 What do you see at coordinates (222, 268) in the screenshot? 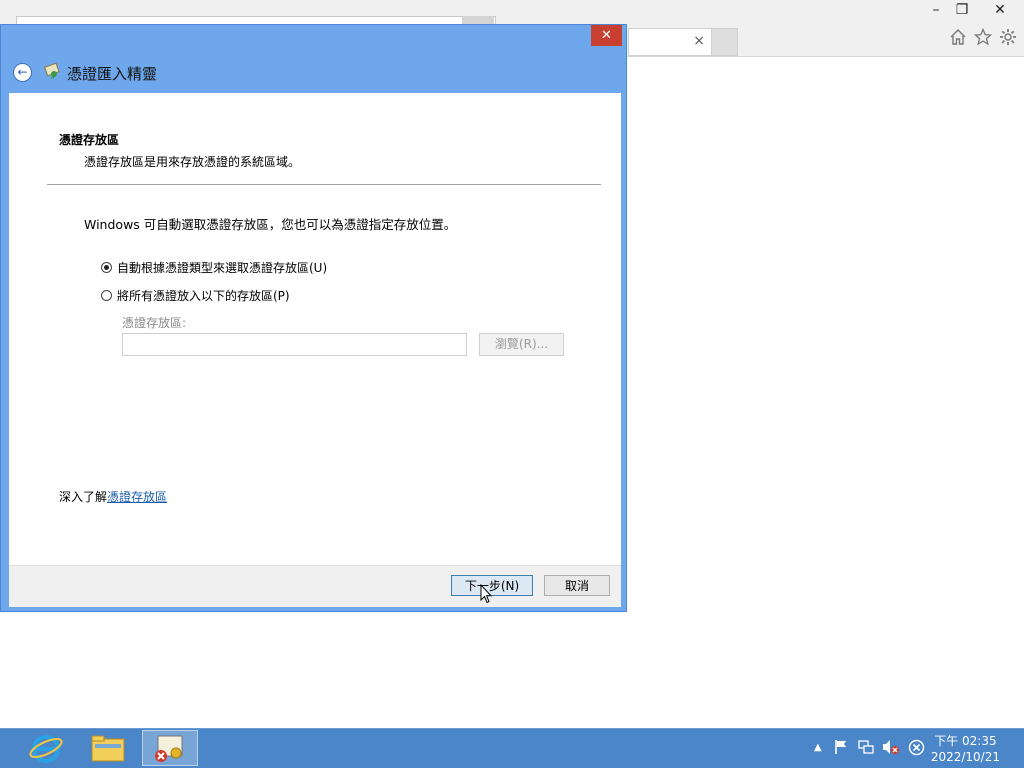
I see `auto-select-store-label: 自動根據憑證類型來選取憑證存放區(U)` at bounding box center [222, 268].